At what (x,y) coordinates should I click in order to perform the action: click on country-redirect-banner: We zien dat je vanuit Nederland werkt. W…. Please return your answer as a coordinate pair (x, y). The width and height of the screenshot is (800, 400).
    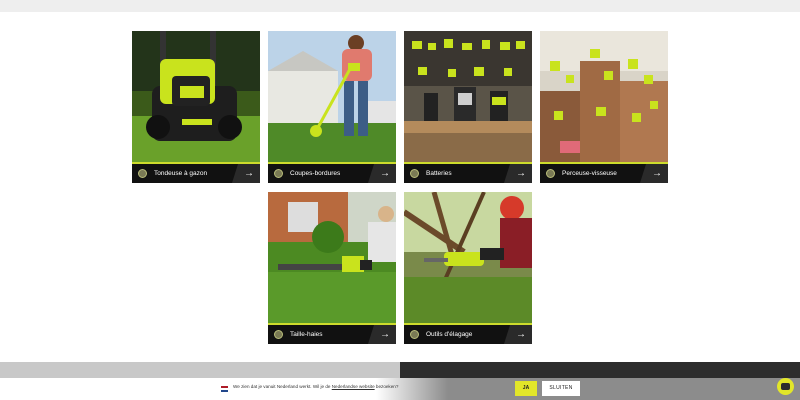
    Looking at the image, I should click on (400, 389).